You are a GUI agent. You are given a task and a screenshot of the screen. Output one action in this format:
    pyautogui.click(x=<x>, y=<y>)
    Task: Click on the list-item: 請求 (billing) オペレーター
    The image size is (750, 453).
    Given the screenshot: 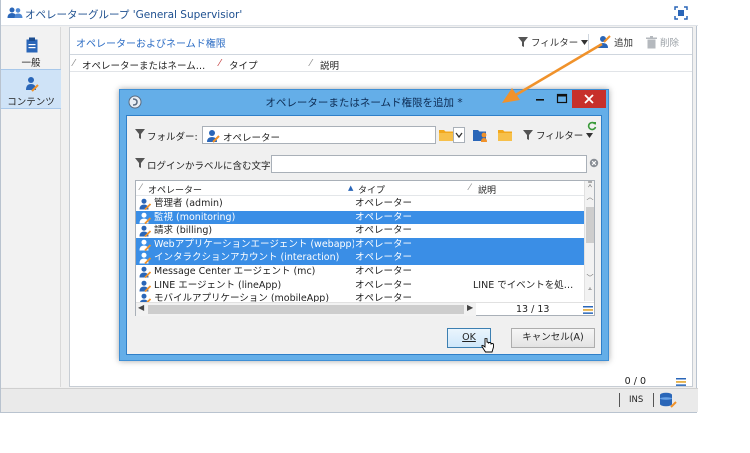 What is the action you would take?
    pyautogui.click(x=360, y=231)
    